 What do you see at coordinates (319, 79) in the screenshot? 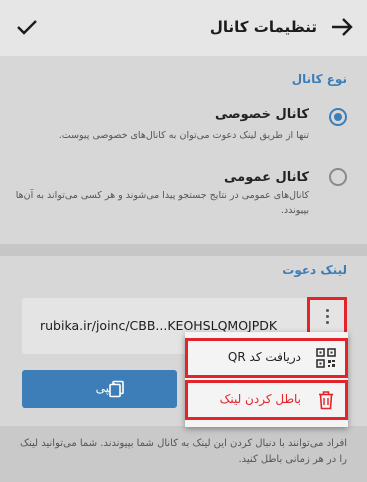
I see `channel-type-title: نوع کانال` at bounding box center [319, 79].